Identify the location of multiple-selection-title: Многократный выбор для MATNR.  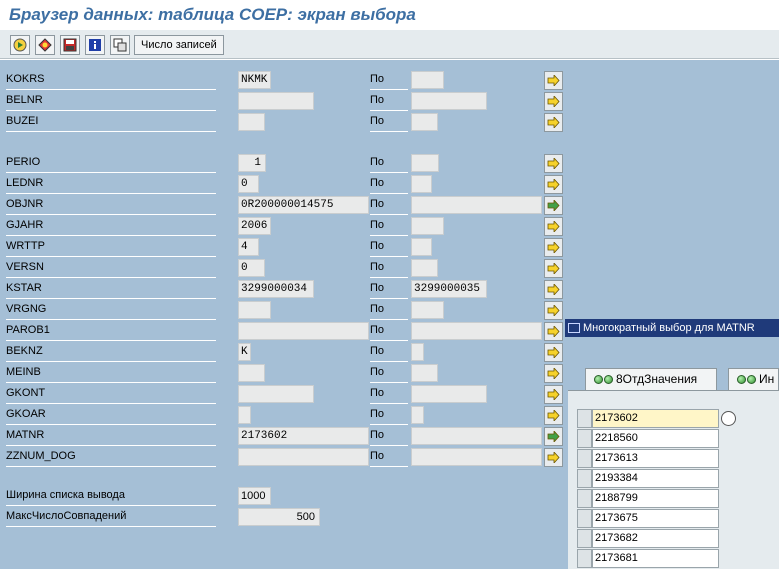
(672, 328).